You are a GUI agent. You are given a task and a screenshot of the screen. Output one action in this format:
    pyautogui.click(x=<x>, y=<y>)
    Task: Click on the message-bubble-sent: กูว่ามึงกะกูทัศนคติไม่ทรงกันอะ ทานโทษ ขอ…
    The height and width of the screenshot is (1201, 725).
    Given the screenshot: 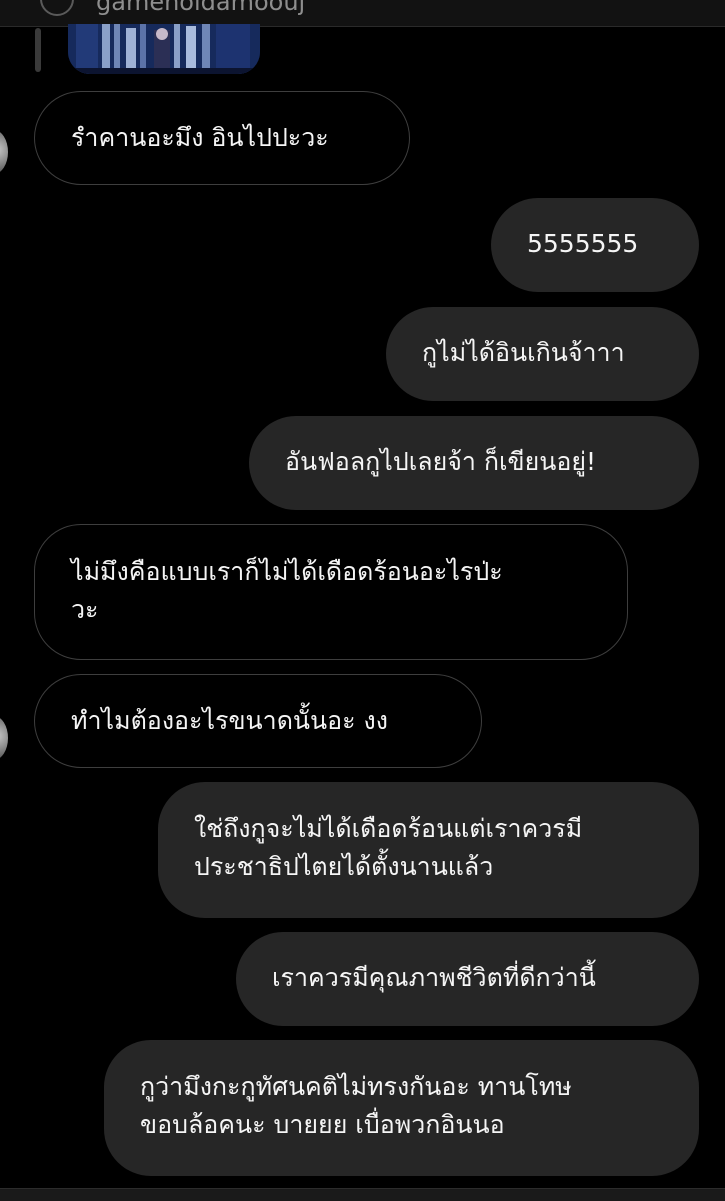 What is the action you would take?
    pyautogui.click(x=401, y=1108)
    